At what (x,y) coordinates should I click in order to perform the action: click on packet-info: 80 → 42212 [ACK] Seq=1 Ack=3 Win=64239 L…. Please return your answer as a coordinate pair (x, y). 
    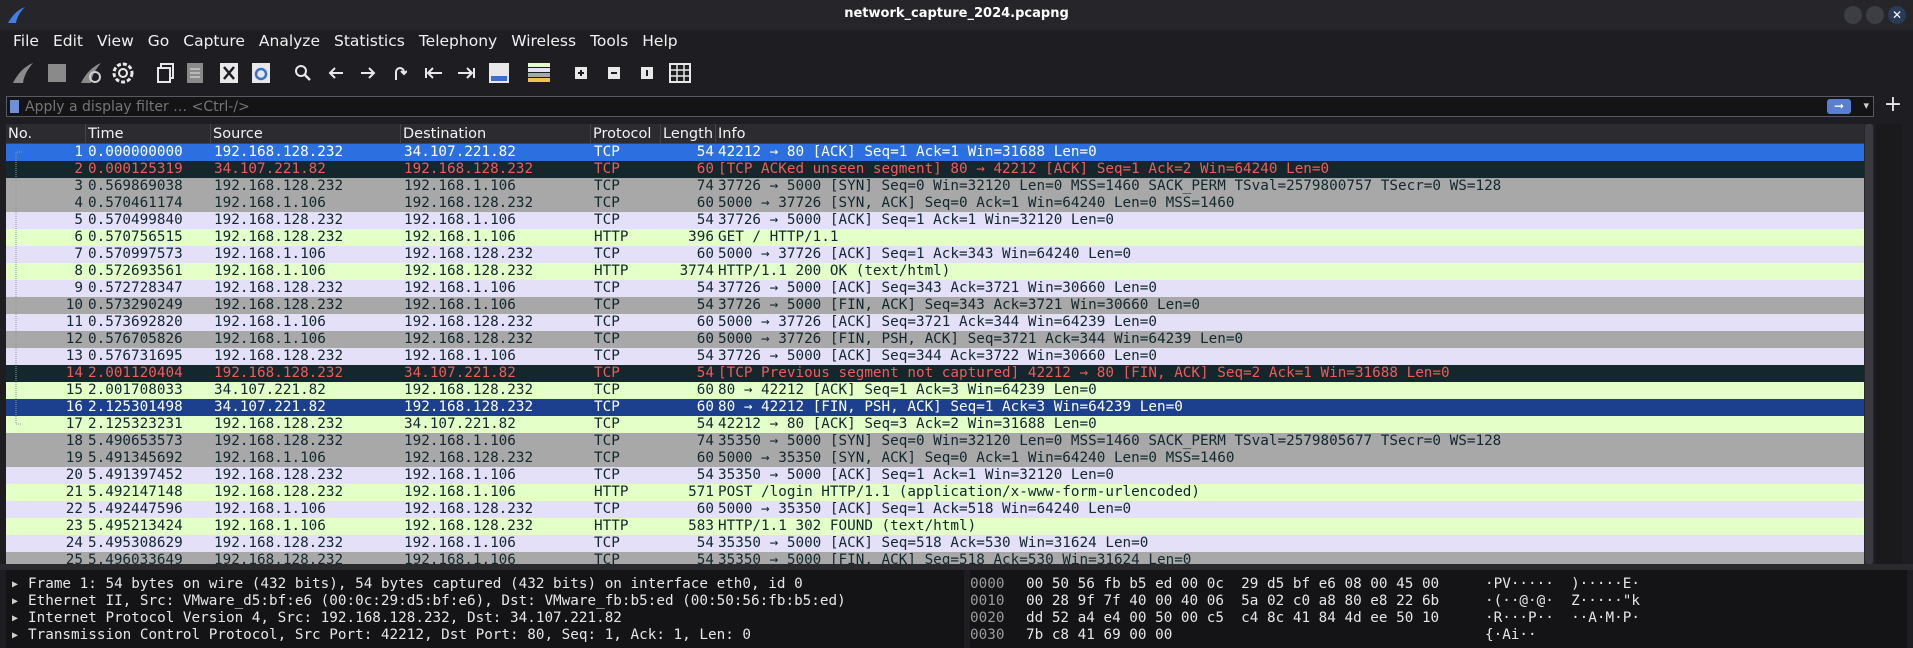
    Looking at the image, I should click on (907, 390).